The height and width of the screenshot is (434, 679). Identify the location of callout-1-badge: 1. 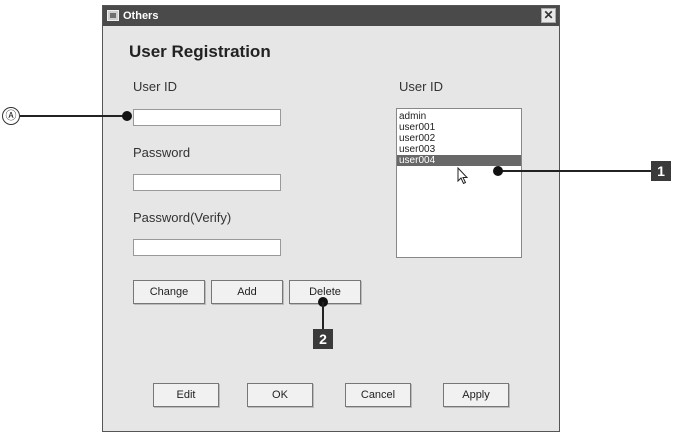
(661, 171).